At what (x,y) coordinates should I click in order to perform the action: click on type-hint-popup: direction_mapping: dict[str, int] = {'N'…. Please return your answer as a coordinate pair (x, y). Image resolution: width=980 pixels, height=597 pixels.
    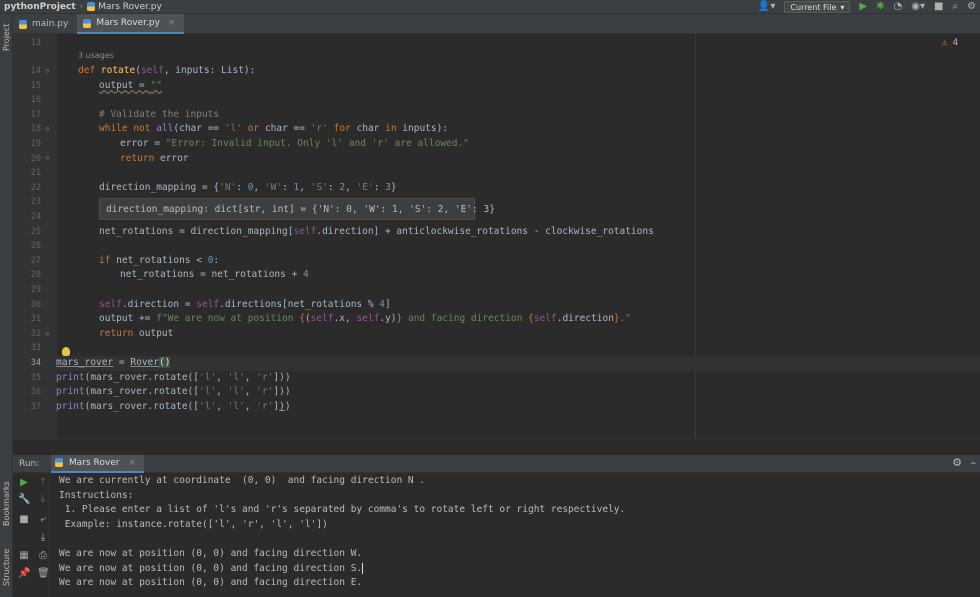
    Looking at the image, I should click on (297, 209).